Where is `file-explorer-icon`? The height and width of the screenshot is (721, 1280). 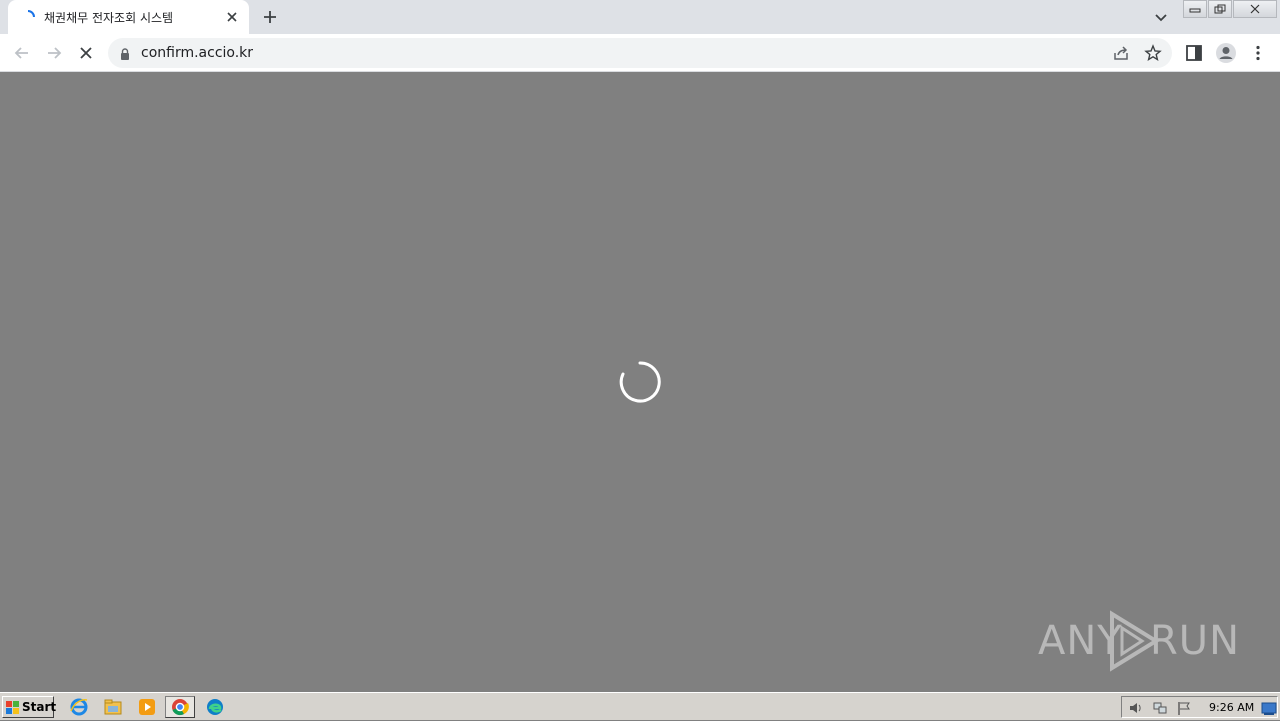 file-explorer-icon is located at coordinates (114, 707).